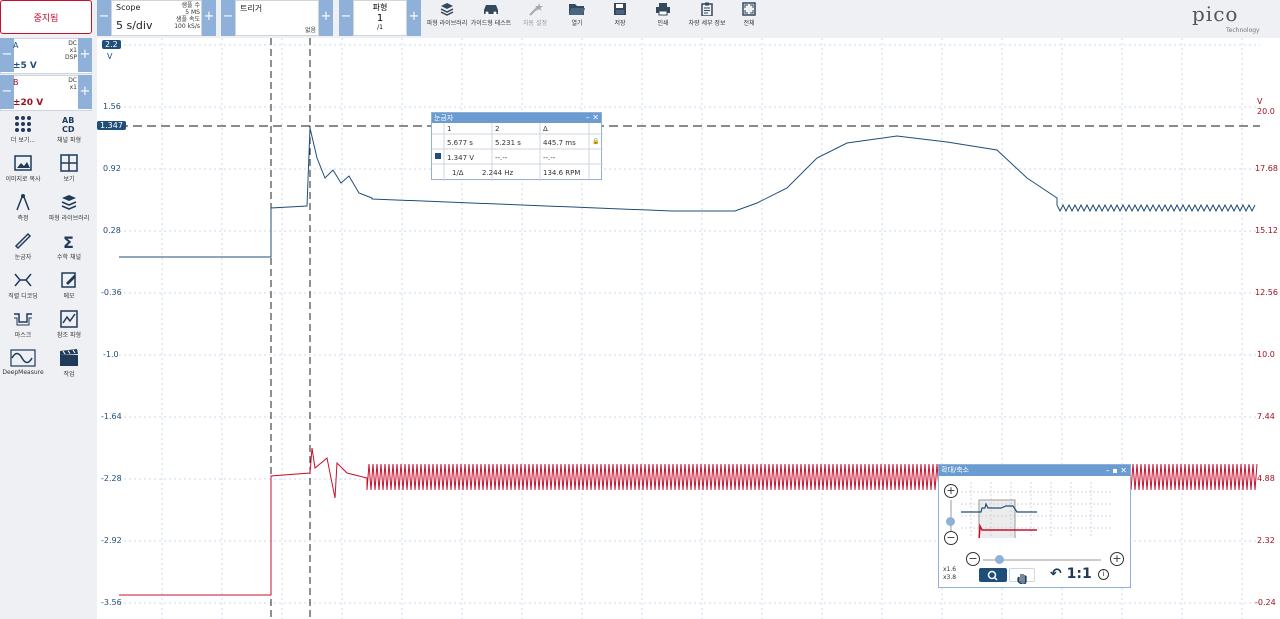 The height and width of the screenshot is (619, 1280). I want to click on channel-a-decrease-button: −, so click(7, 55).